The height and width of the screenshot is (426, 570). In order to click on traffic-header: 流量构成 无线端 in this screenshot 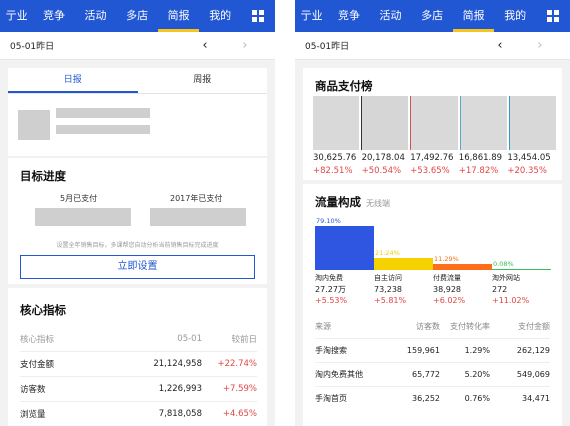, I will do `click(352, 202)`.